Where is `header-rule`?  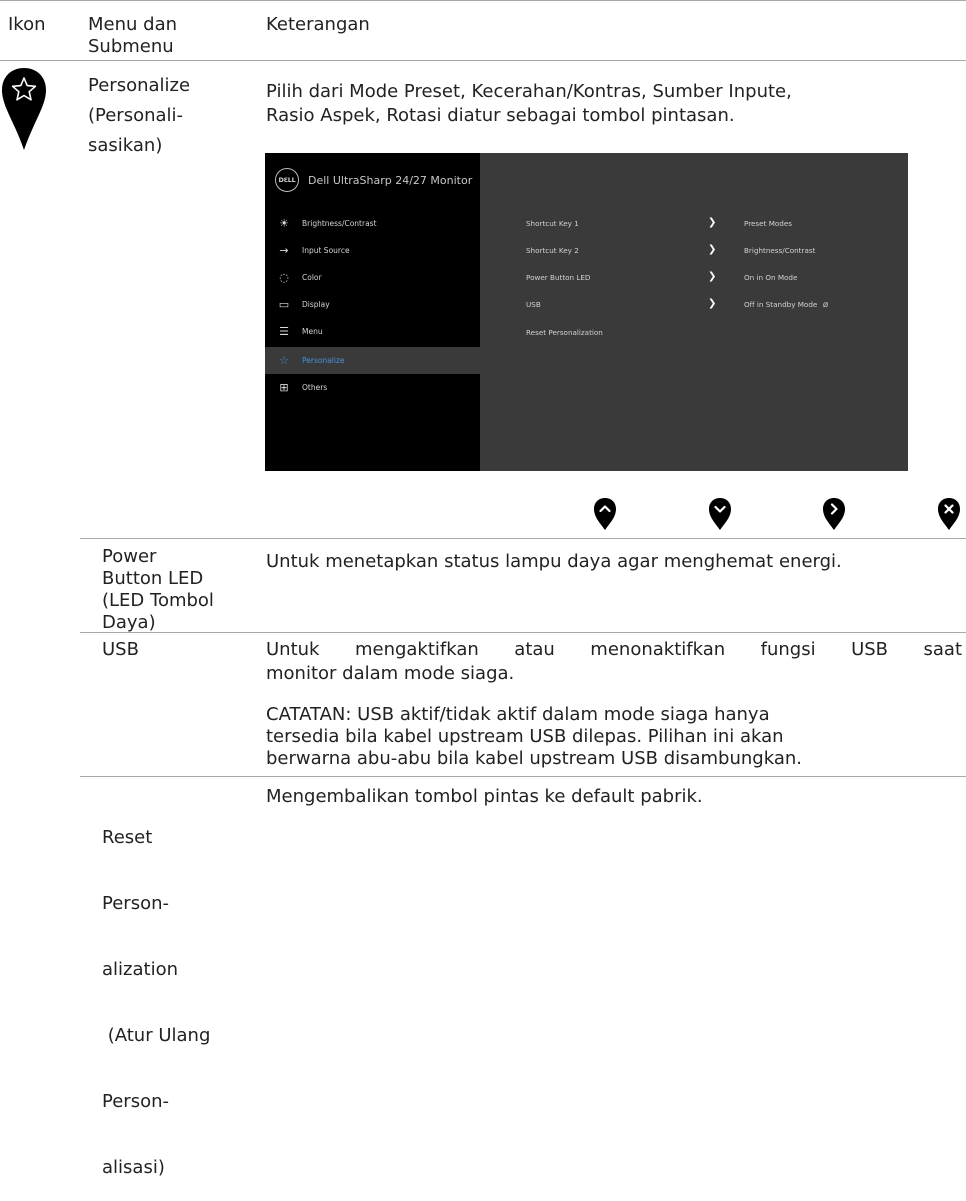
header-rule is located at coordinates (483, 60).